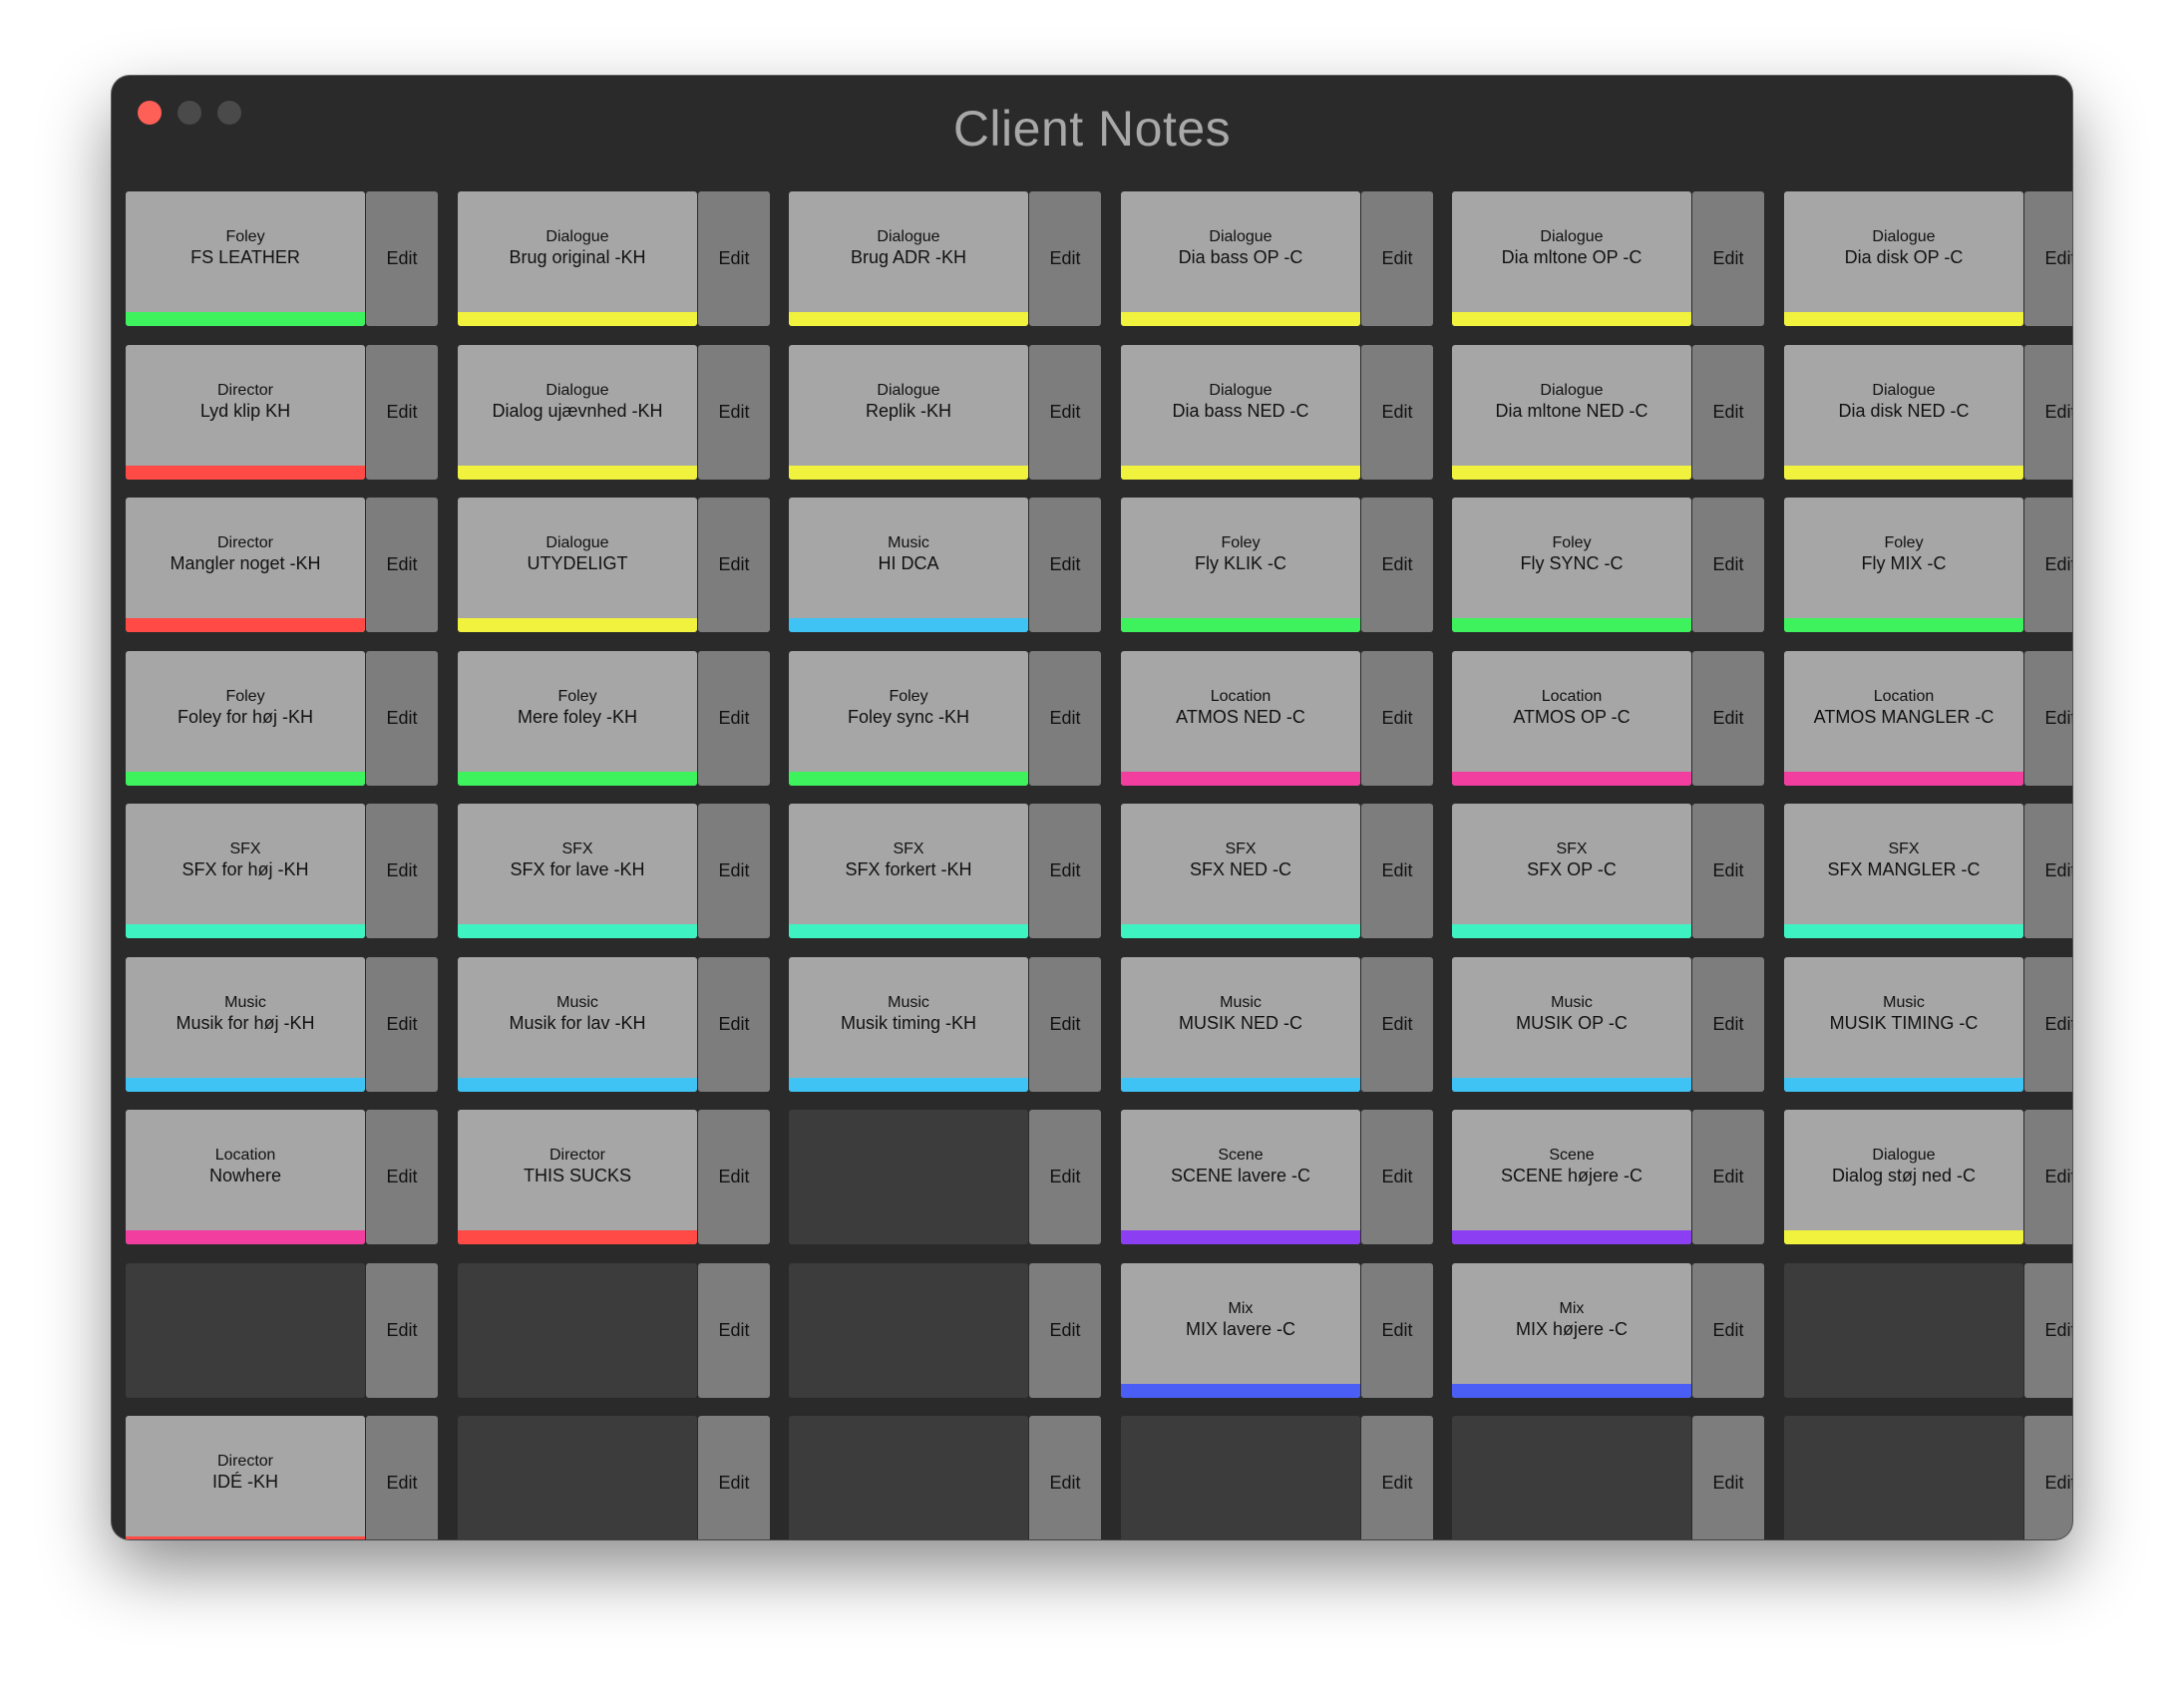  I want to click on note-button: Director Lyd klip KH, so click(245, 413).